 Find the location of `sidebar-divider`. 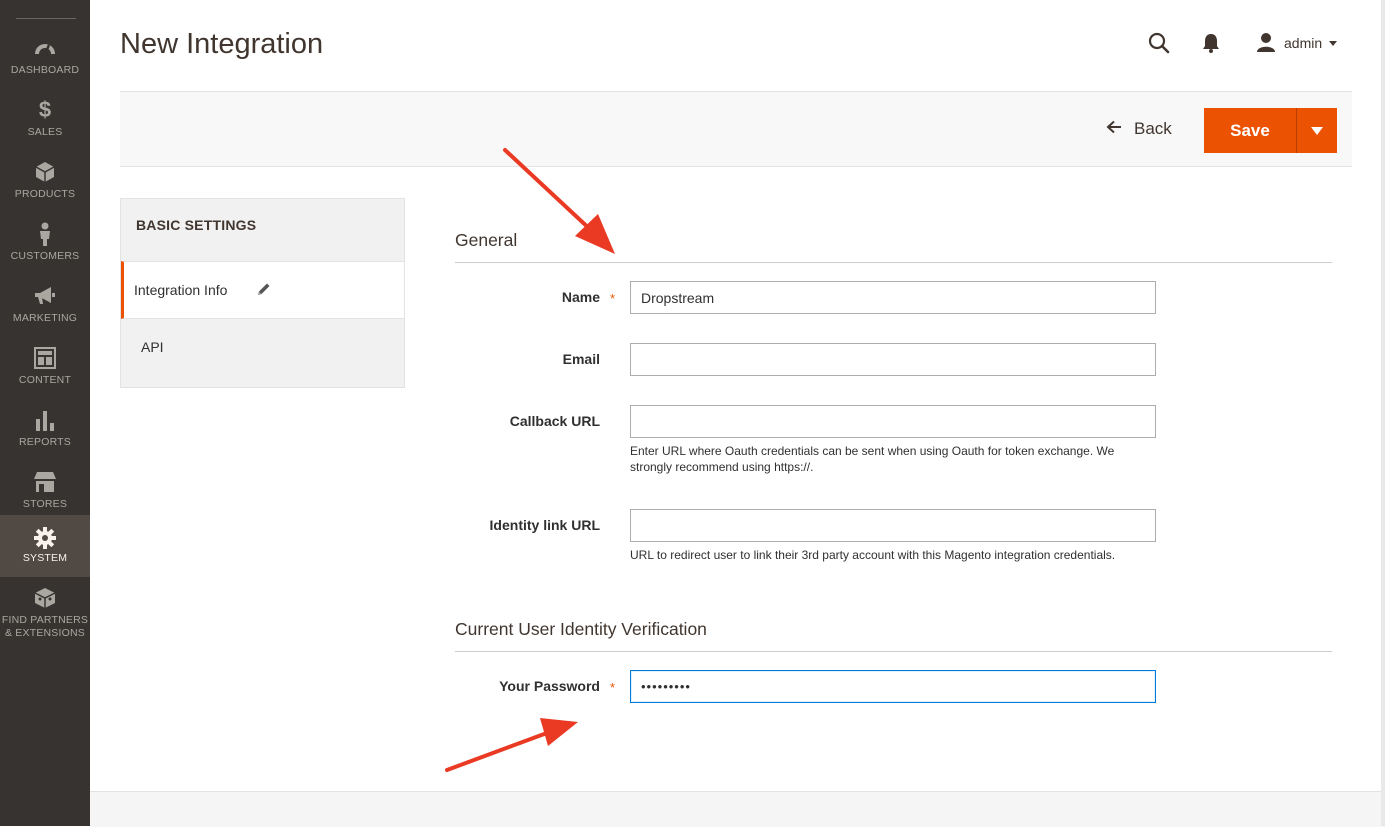

sidebar-divider is located at coordinates (46, 18).